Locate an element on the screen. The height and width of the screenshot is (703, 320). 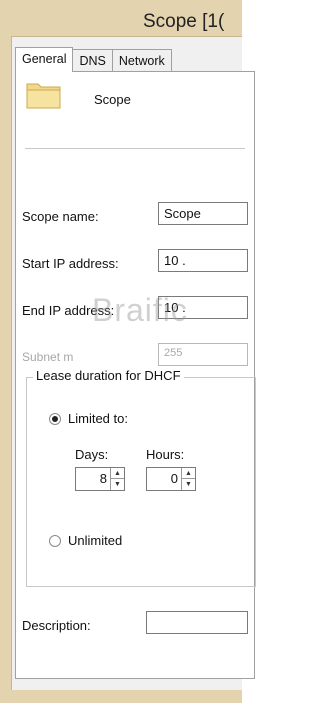
start-ip-input: 10 . is located at coordinates (203, 260).